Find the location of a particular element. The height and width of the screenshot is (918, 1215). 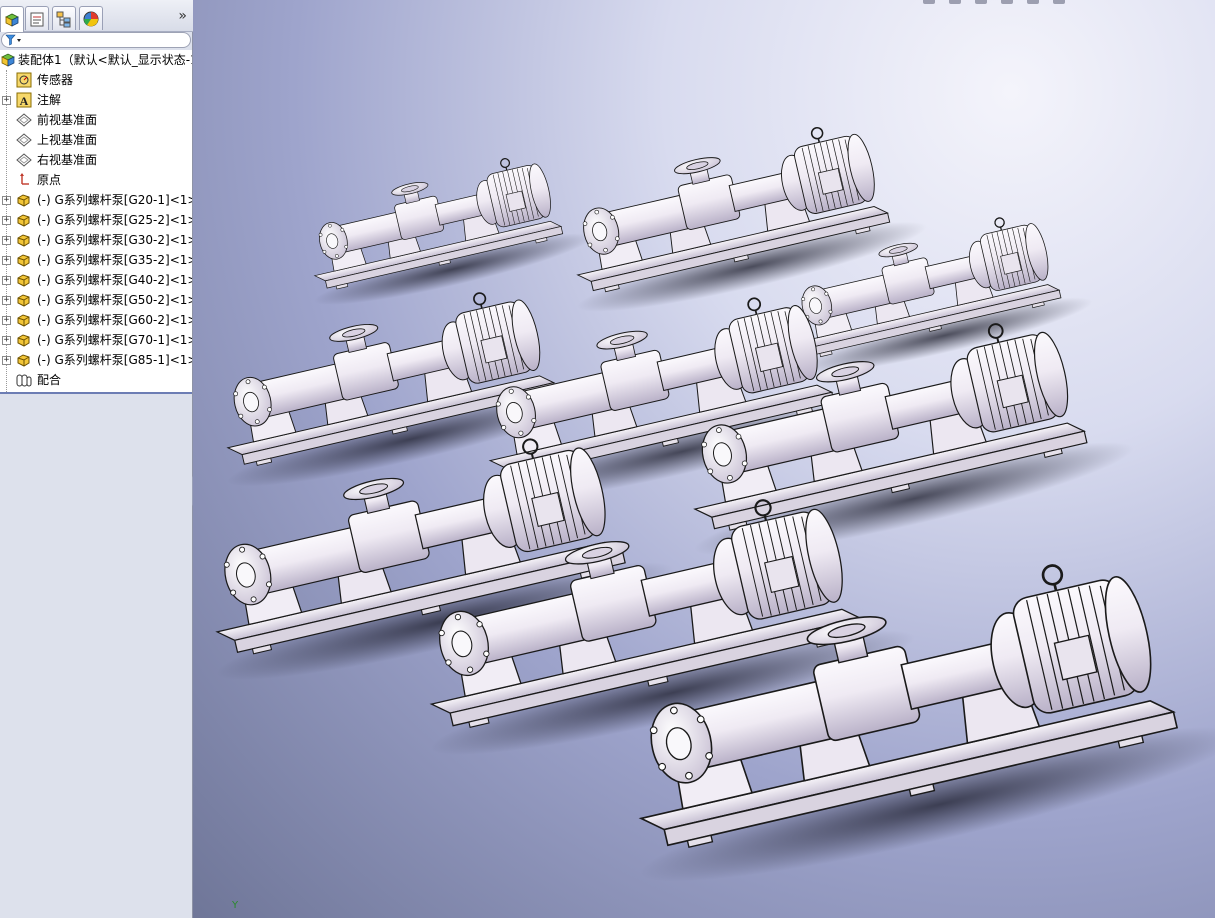

tree-item-label: (-) G系列螺杆泵[G30-2]<1> is located at coordinates (114, 240).